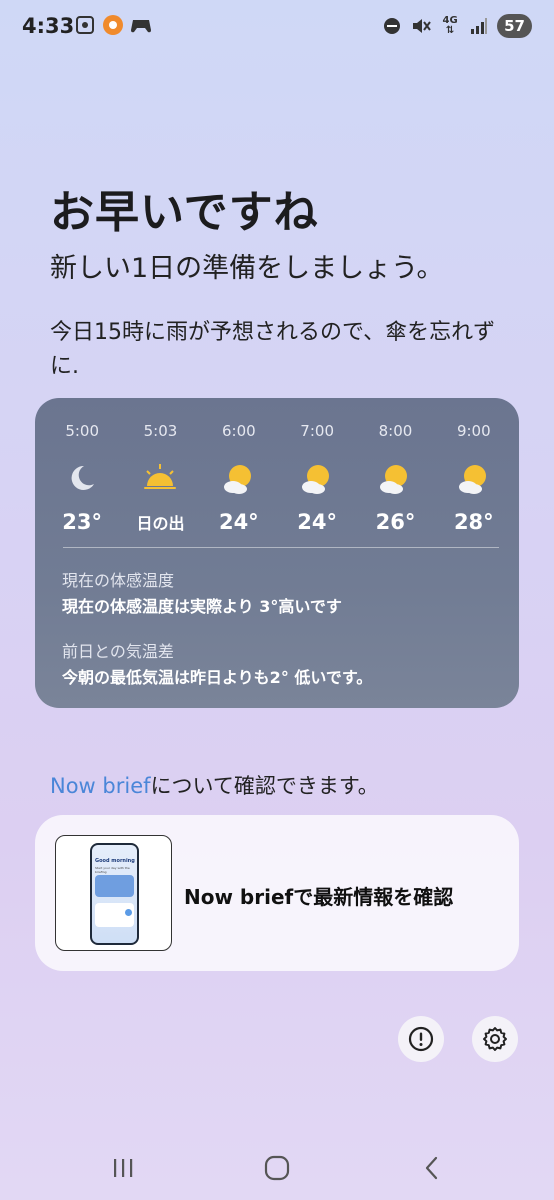 Image resolution: width=554 pixels, height=1200 pixels. I want to click on hour-time: 9:00, so click(473, 431).